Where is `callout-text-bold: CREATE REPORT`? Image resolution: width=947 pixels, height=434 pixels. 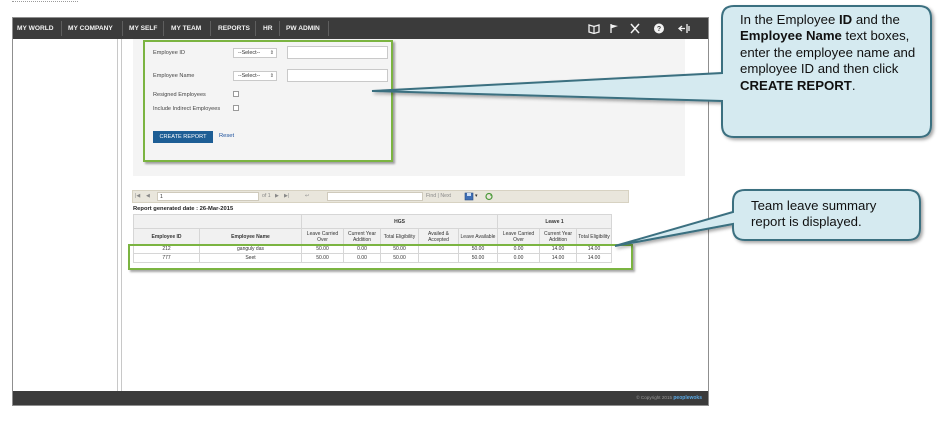 callout-text-bold: CREATE REPORT is located at coordinates (796, 85).